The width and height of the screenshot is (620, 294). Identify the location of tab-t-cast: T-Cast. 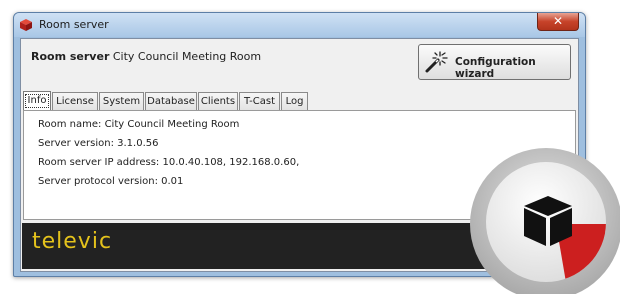
(259, 101).